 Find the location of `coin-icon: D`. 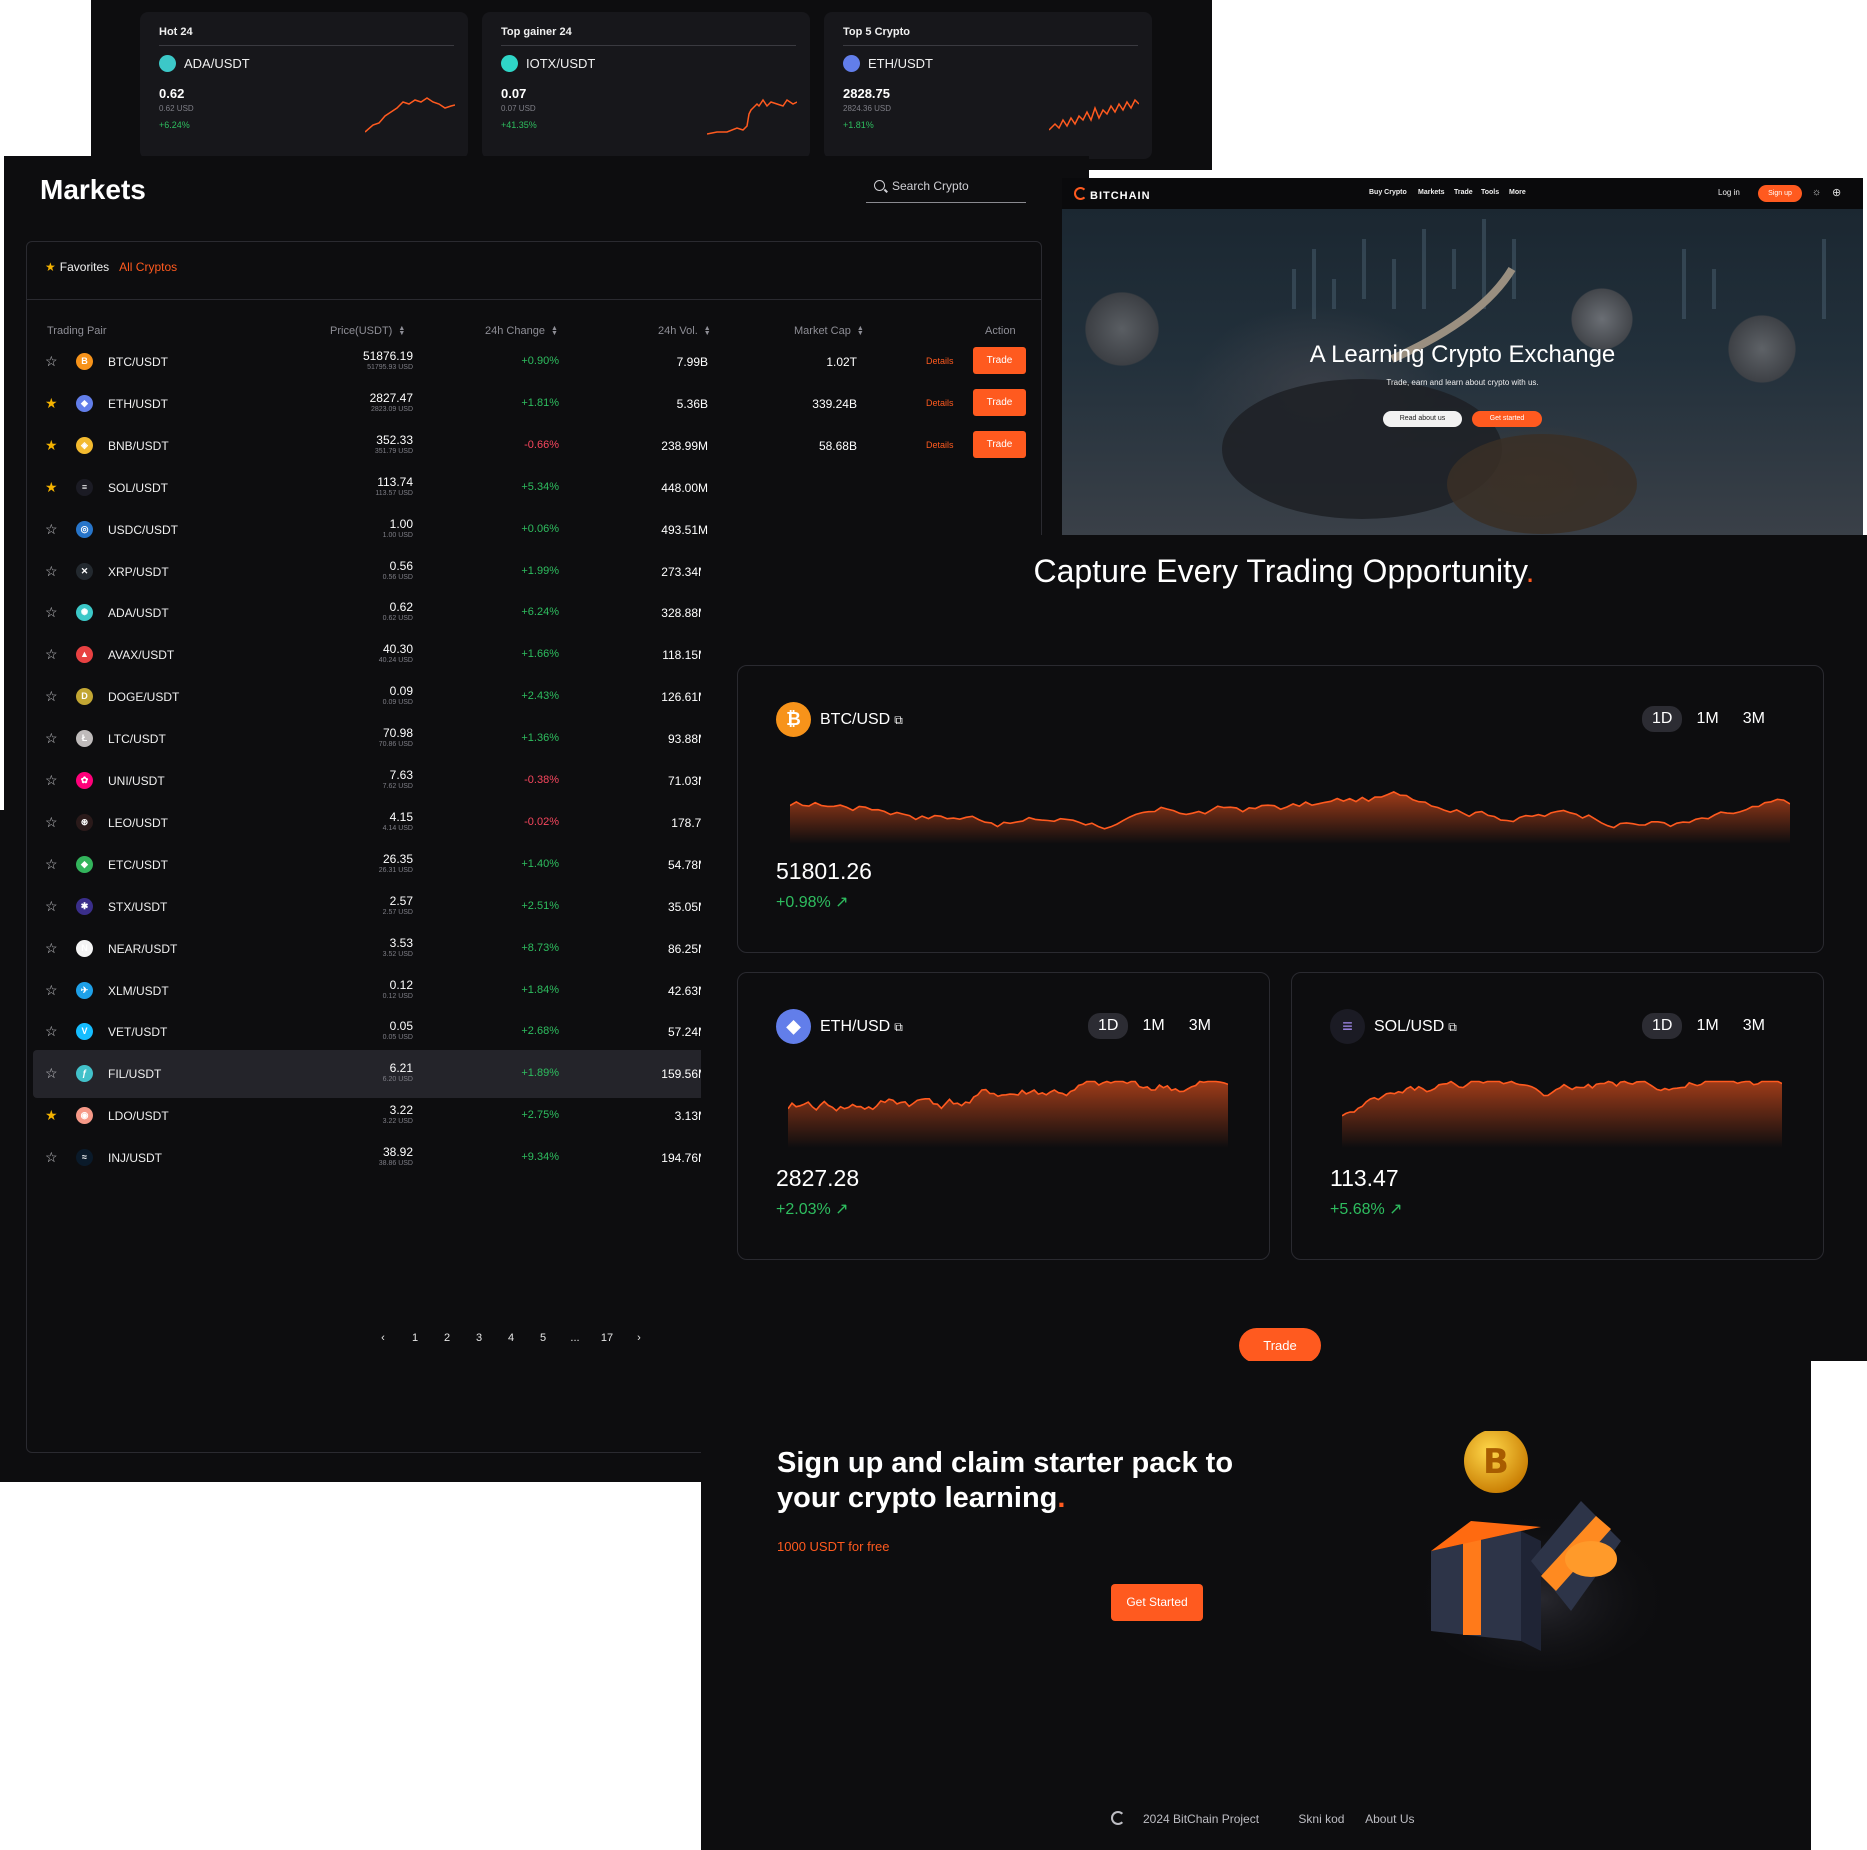

coin-icon: D is located at coordinates (84, 697).